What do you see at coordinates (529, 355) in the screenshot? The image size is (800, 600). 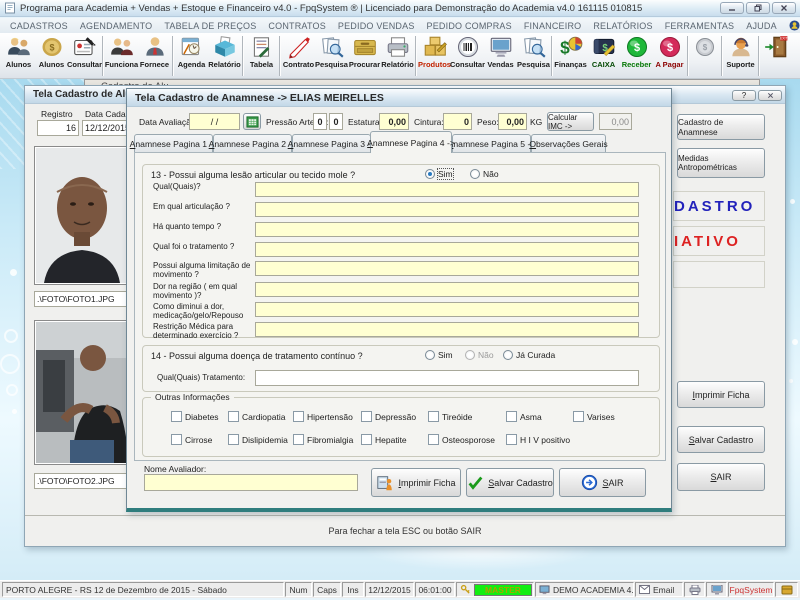 I see `q14-radio-ja-curada: Já Curada` at bounding box center [529, 355].